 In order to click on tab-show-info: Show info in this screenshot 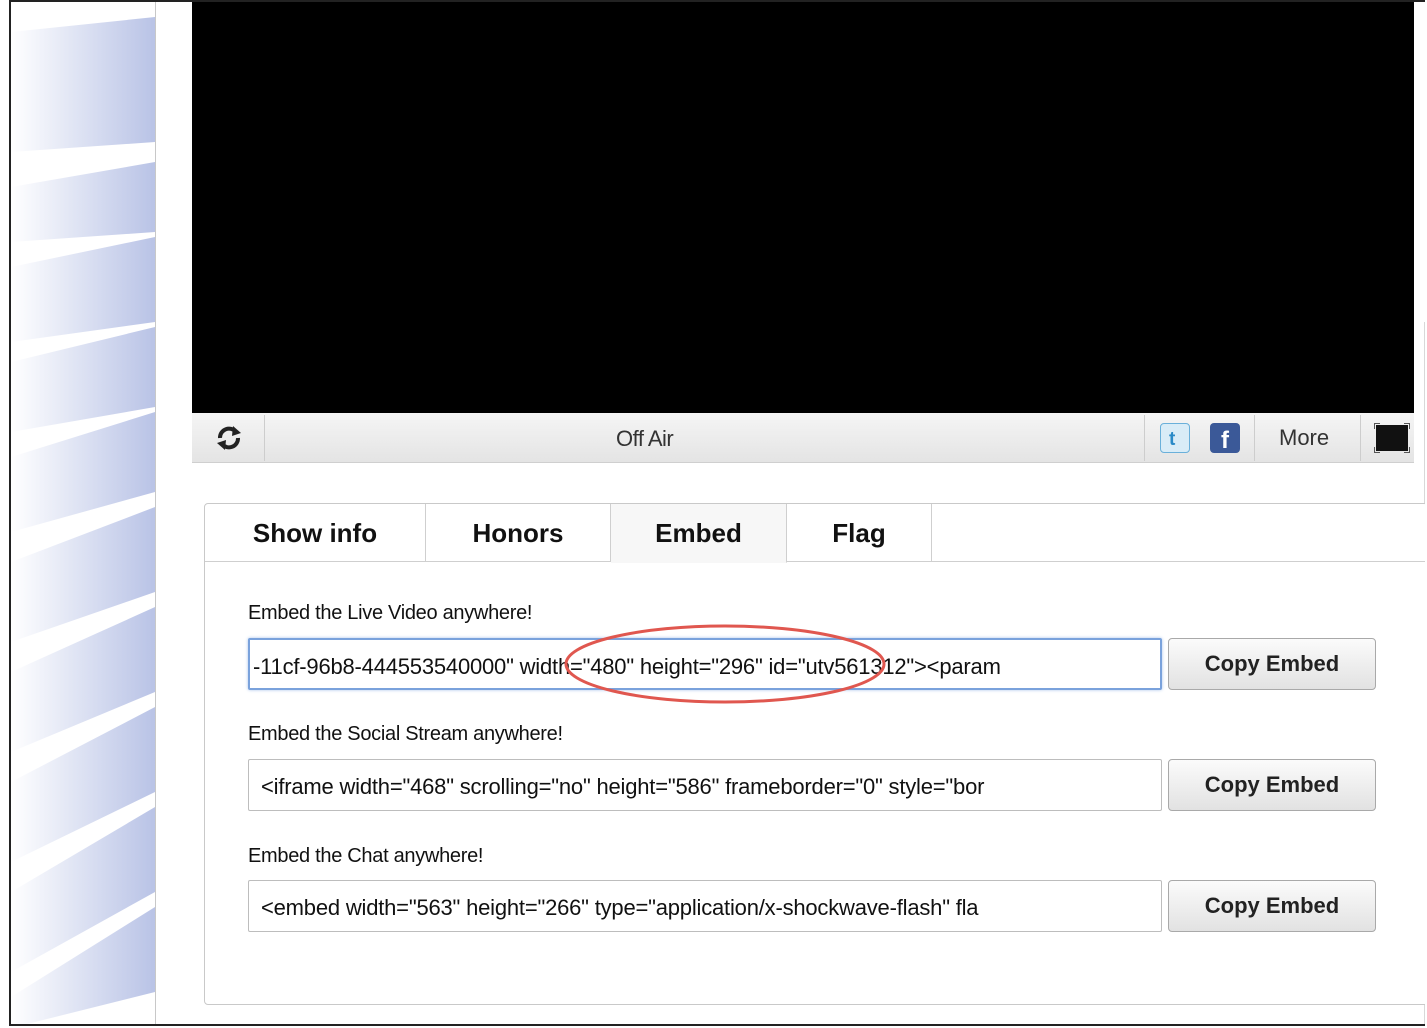, I will do `click(315, 533)`.